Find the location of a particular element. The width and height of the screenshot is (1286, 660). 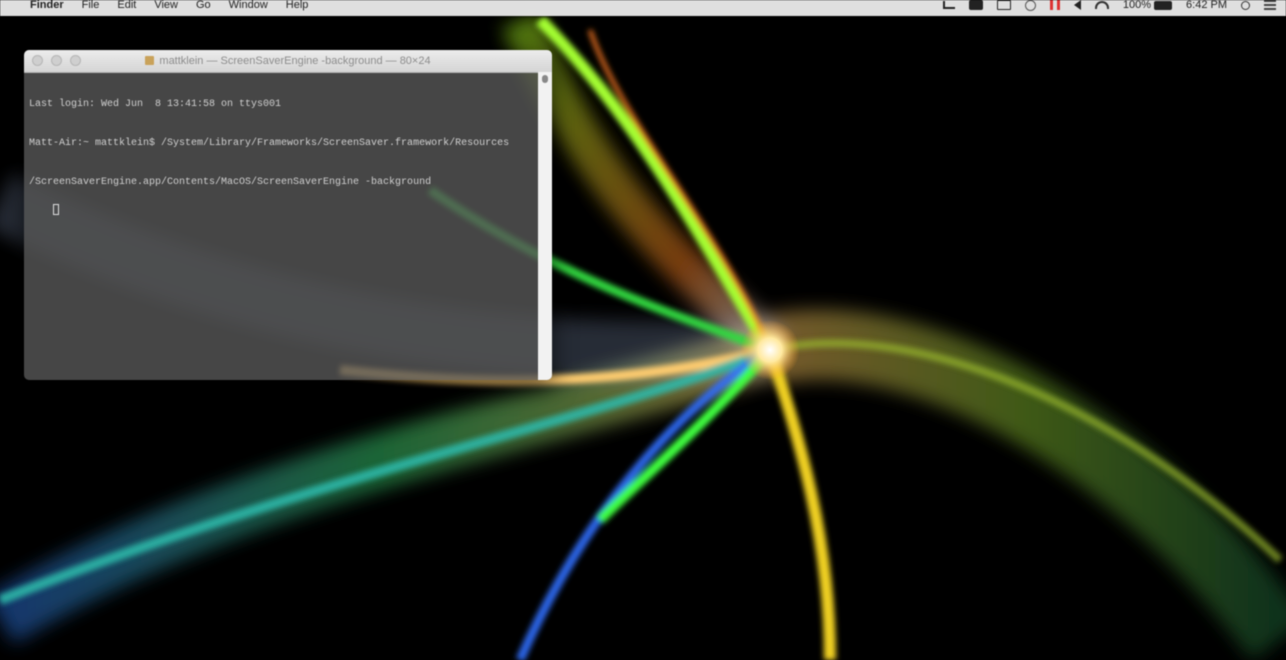

terminal-scrollbar is located at coordinates (545, 226).